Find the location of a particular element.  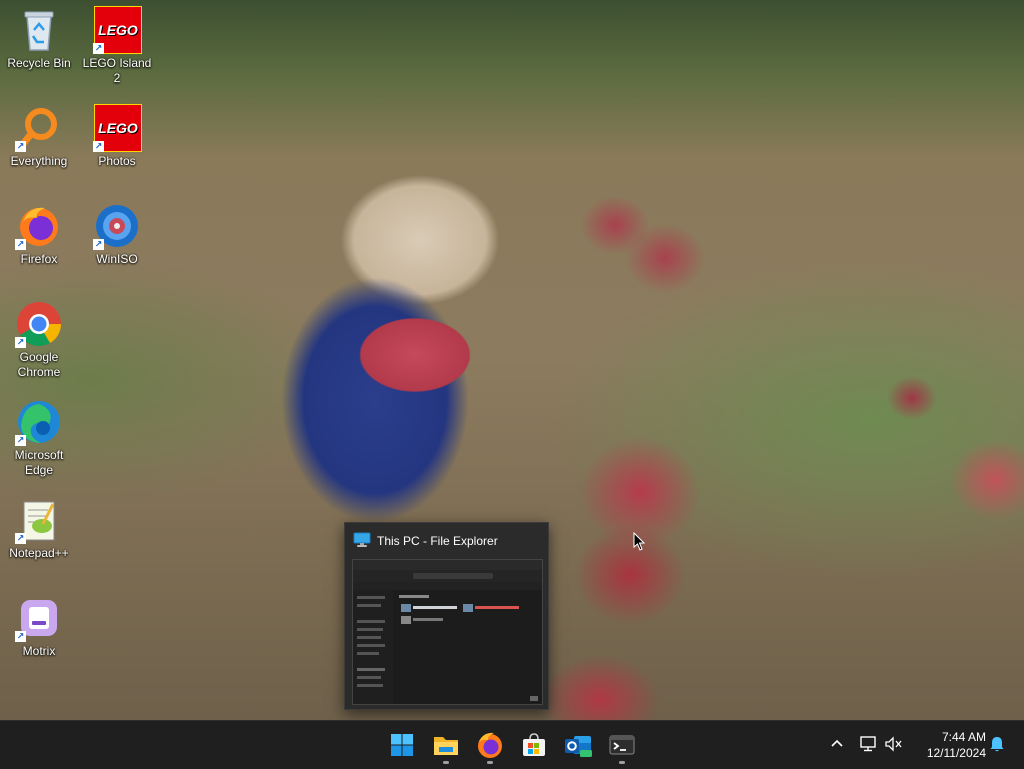

magnifier-icon: ↗ is located at coordinates (39, 128).